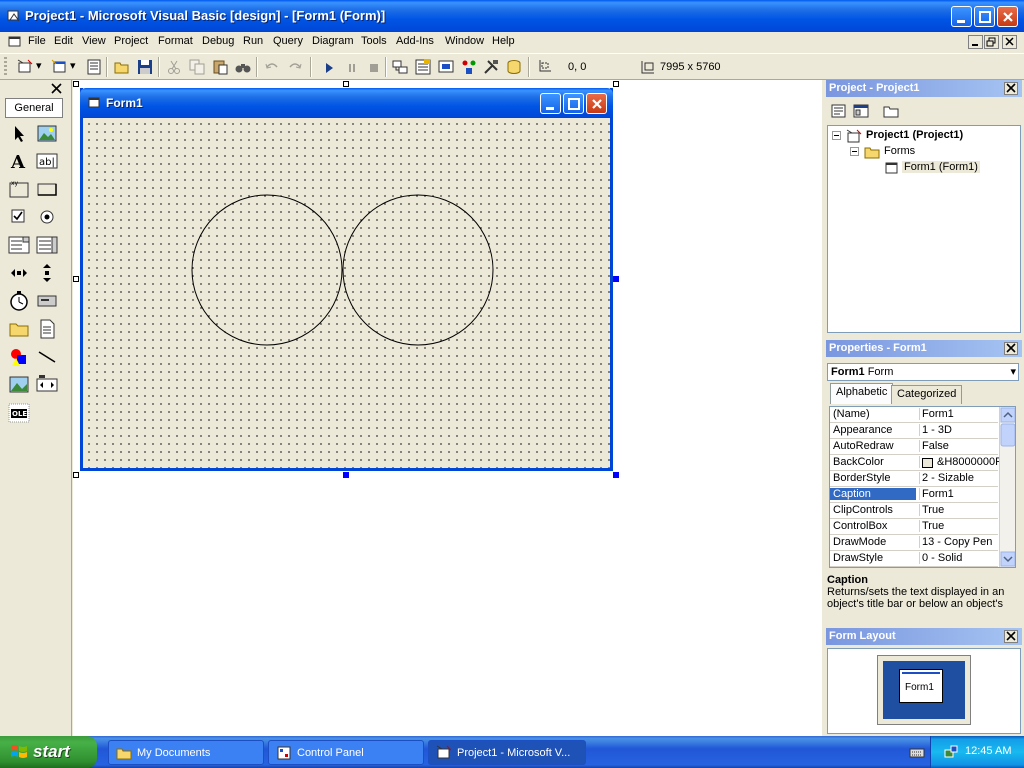 The height and width of the screenshot is (768, 1024). Describe the element at coordinates (131, 41) in the screenshot. I see `menu-project: Project` at that location.